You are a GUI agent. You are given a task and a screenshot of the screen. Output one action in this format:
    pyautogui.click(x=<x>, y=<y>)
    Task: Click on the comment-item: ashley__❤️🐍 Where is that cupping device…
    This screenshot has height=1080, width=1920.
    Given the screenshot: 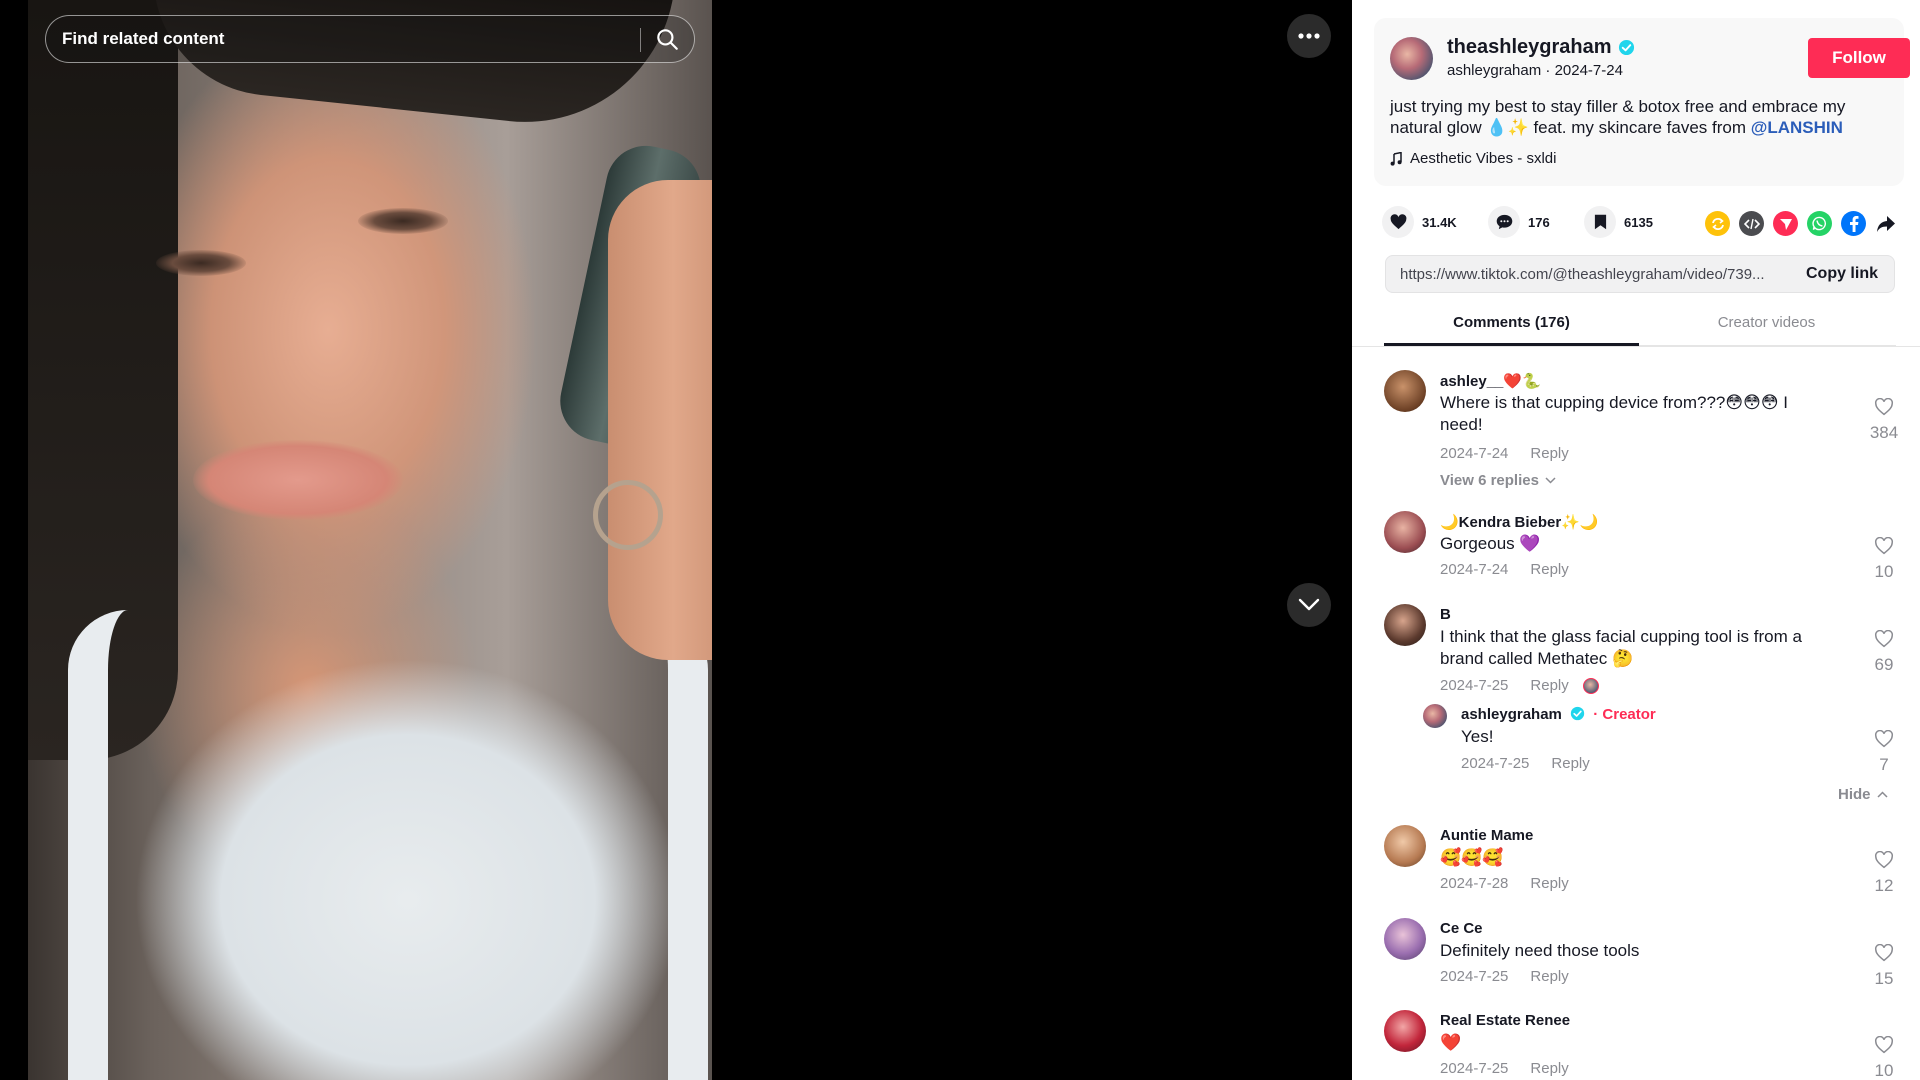 What is the action you would take?
    pyautogui.click(x=1644, y=430)
    